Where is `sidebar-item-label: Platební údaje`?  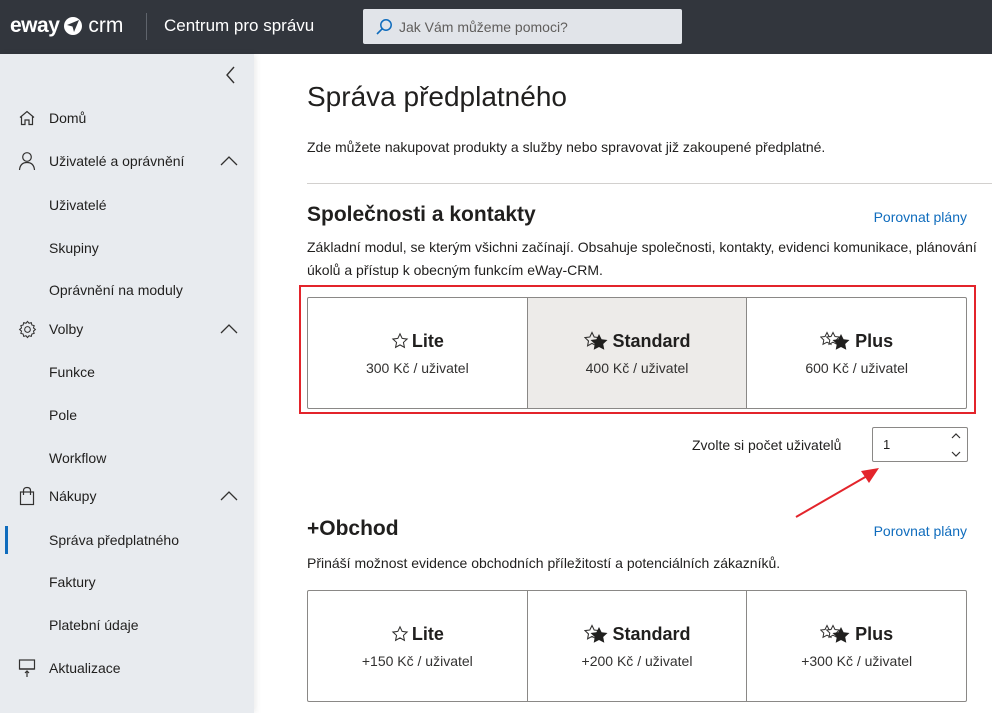
sidebar-item-label: Platební údaje is located at coordinates (94, 625).